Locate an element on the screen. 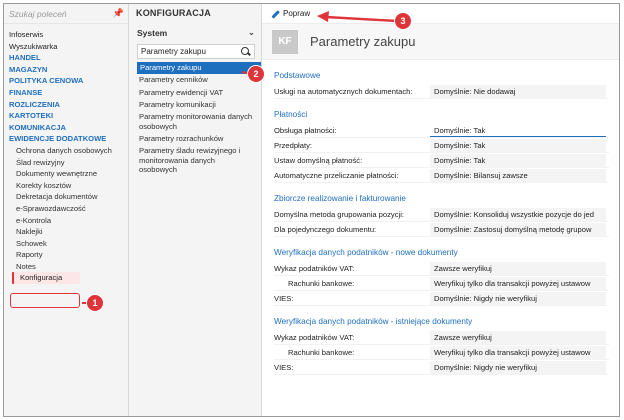 This screenshot has height=420, width=624. callout-2: 2 is located at coordinates (256, 74).